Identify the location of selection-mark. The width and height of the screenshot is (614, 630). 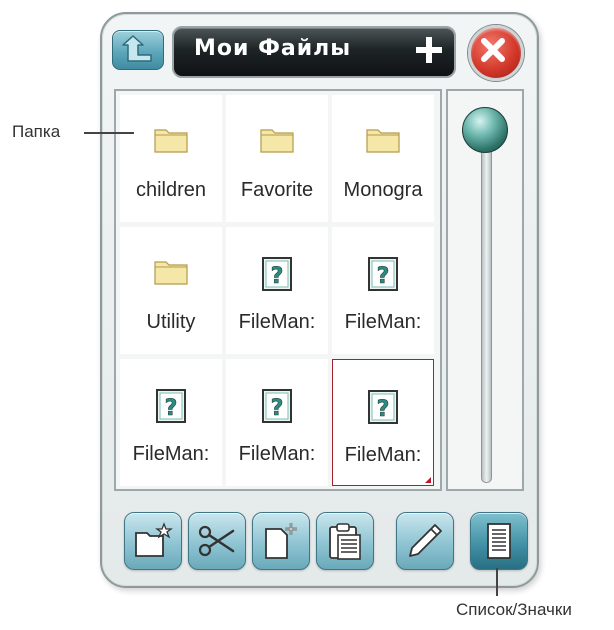
(428, 480).